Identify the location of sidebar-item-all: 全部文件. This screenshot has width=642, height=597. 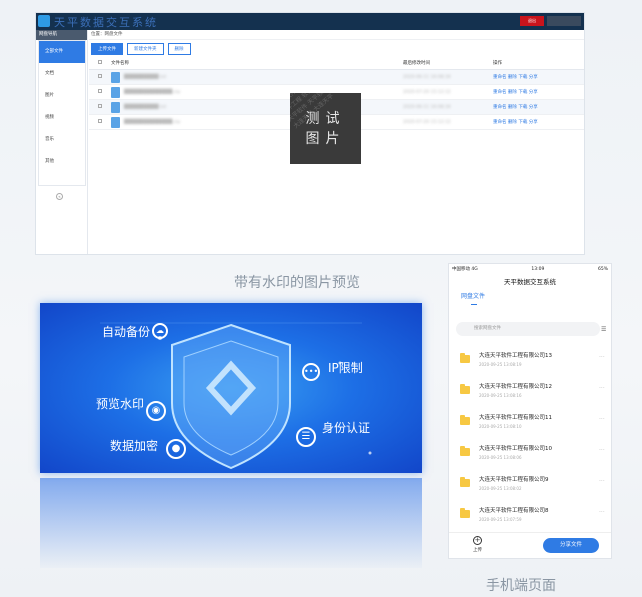
(62, 52).